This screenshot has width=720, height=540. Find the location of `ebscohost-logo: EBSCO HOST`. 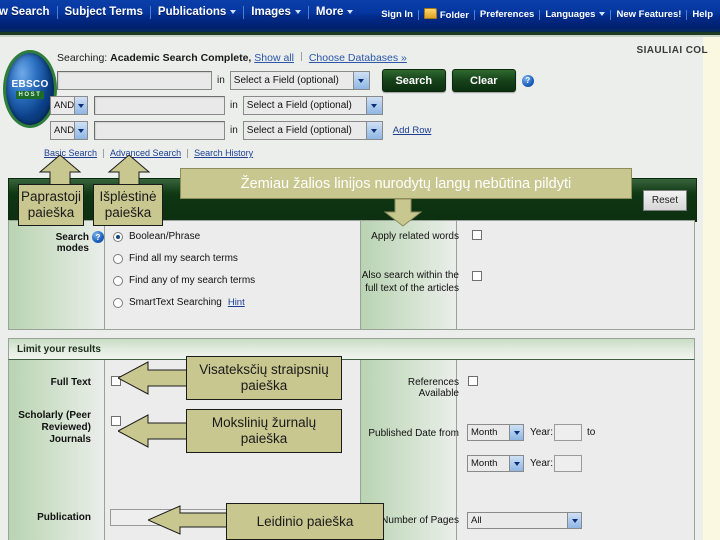

ebscohost-logo: EBSCO HOST is located at coordinates (30, 89).